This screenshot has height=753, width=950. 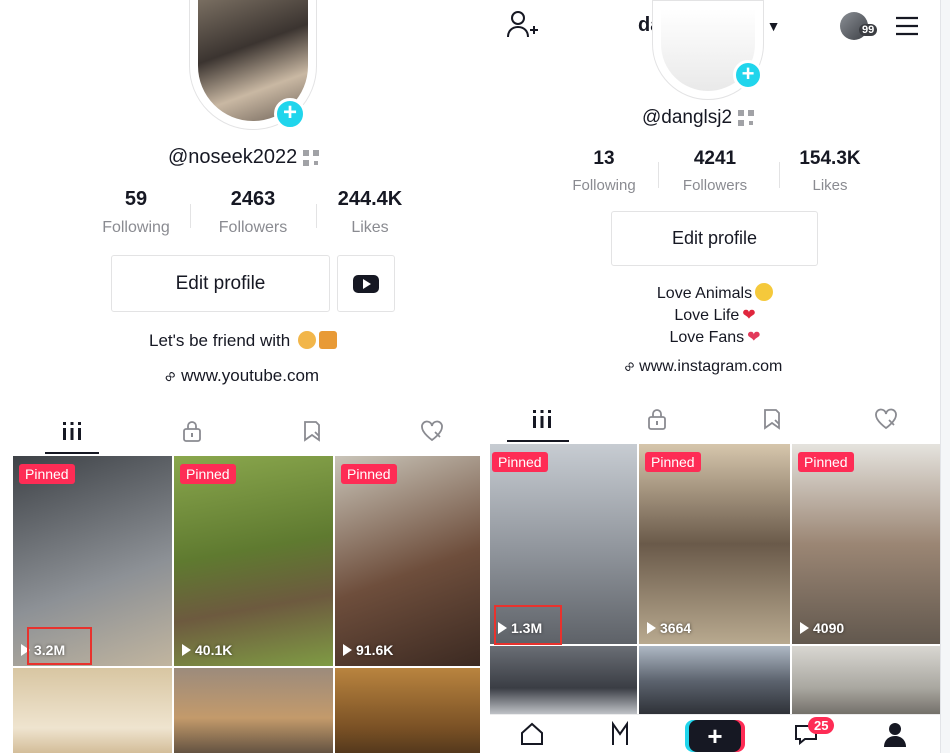 I want to click on stat-following: 59 Following, so click(x=136, y=212).